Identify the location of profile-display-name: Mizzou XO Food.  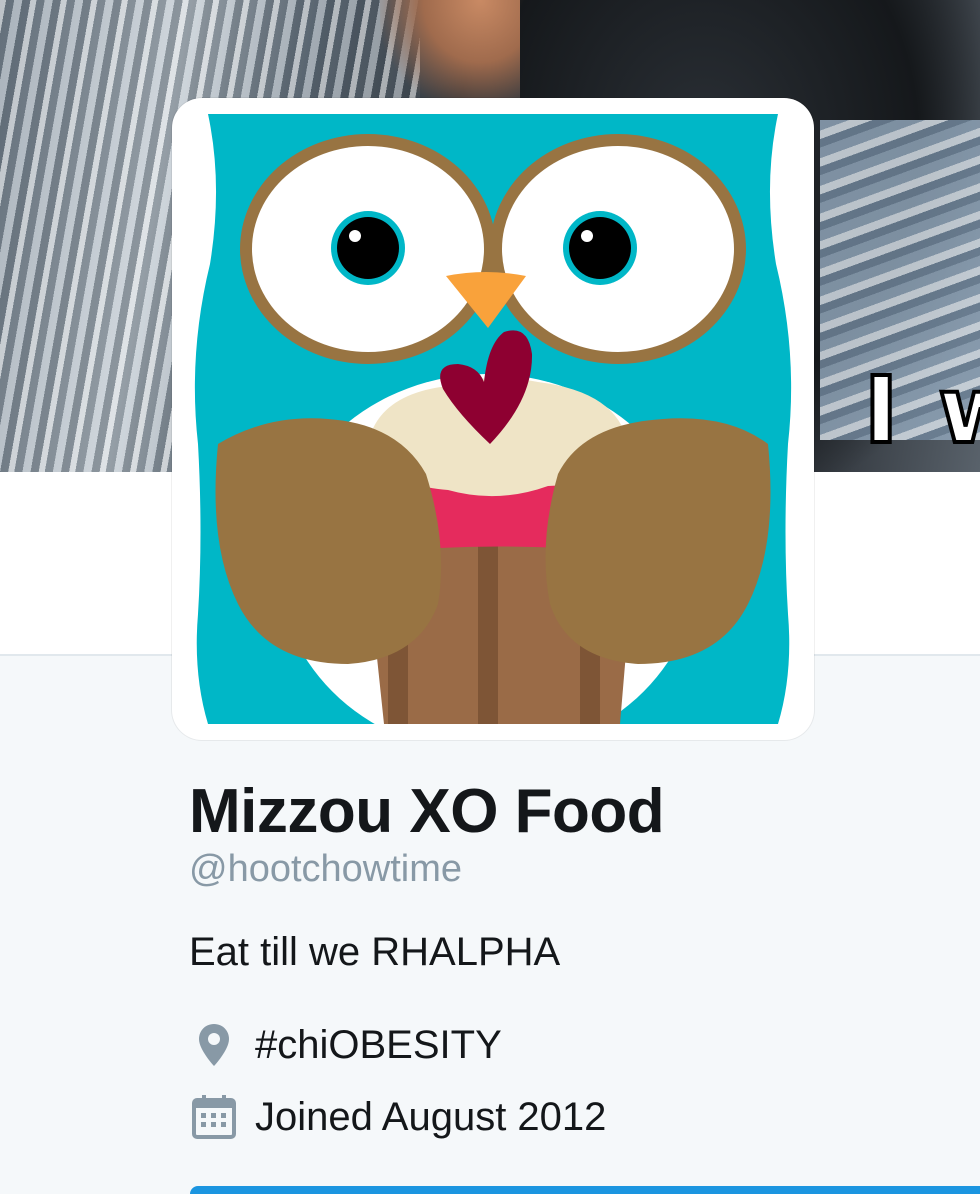
(427, 811).